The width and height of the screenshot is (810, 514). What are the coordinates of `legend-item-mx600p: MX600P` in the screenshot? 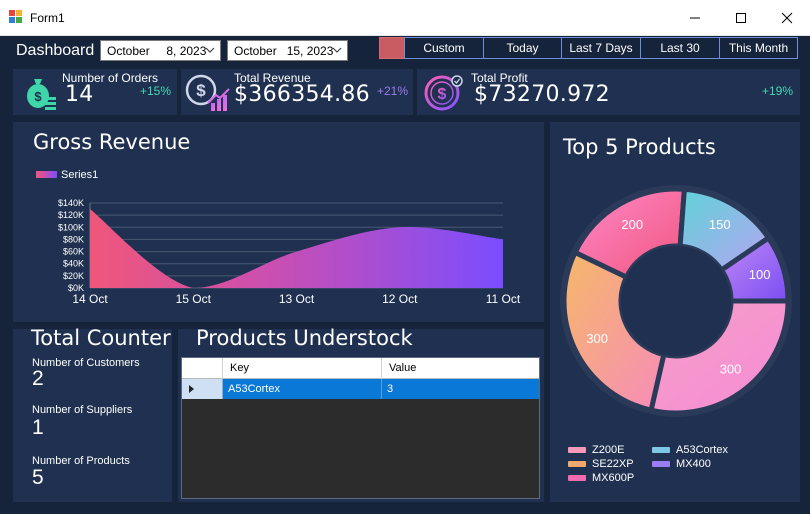 It's located at (601, 478).